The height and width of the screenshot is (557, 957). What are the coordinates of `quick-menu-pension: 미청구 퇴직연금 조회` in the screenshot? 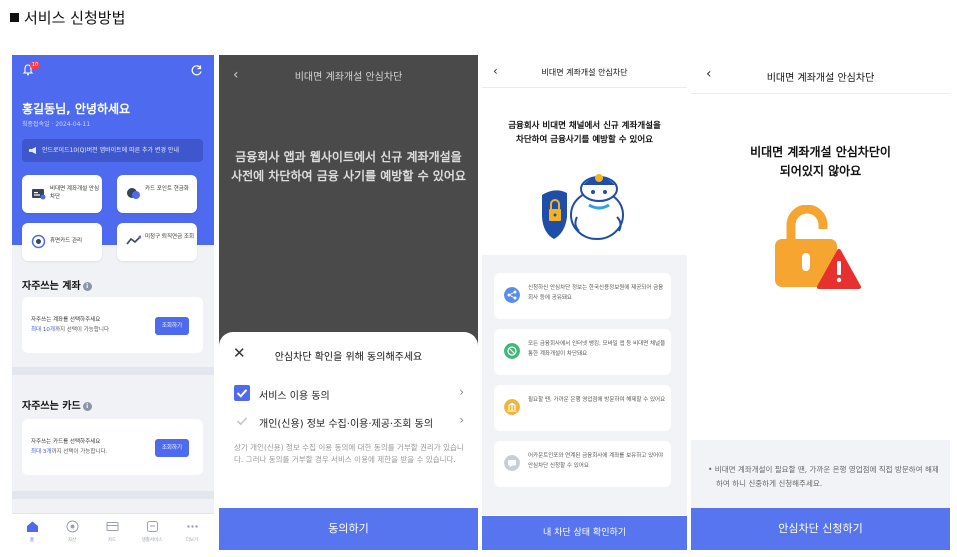 It's located at (157, 242).